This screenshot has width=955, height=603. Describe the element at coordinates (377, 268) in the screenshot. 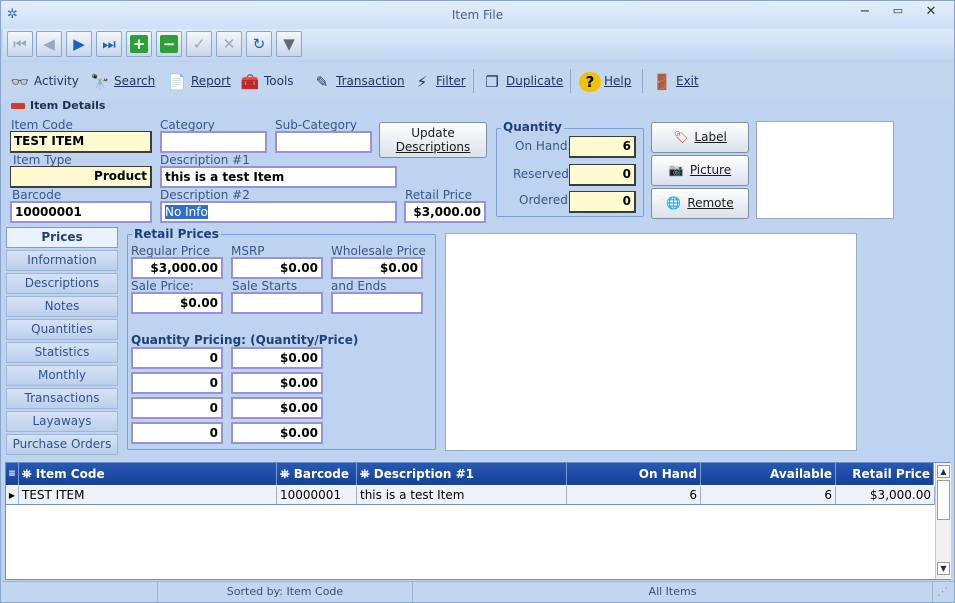

I see `wholesale-price-field: $0.00` at that location.